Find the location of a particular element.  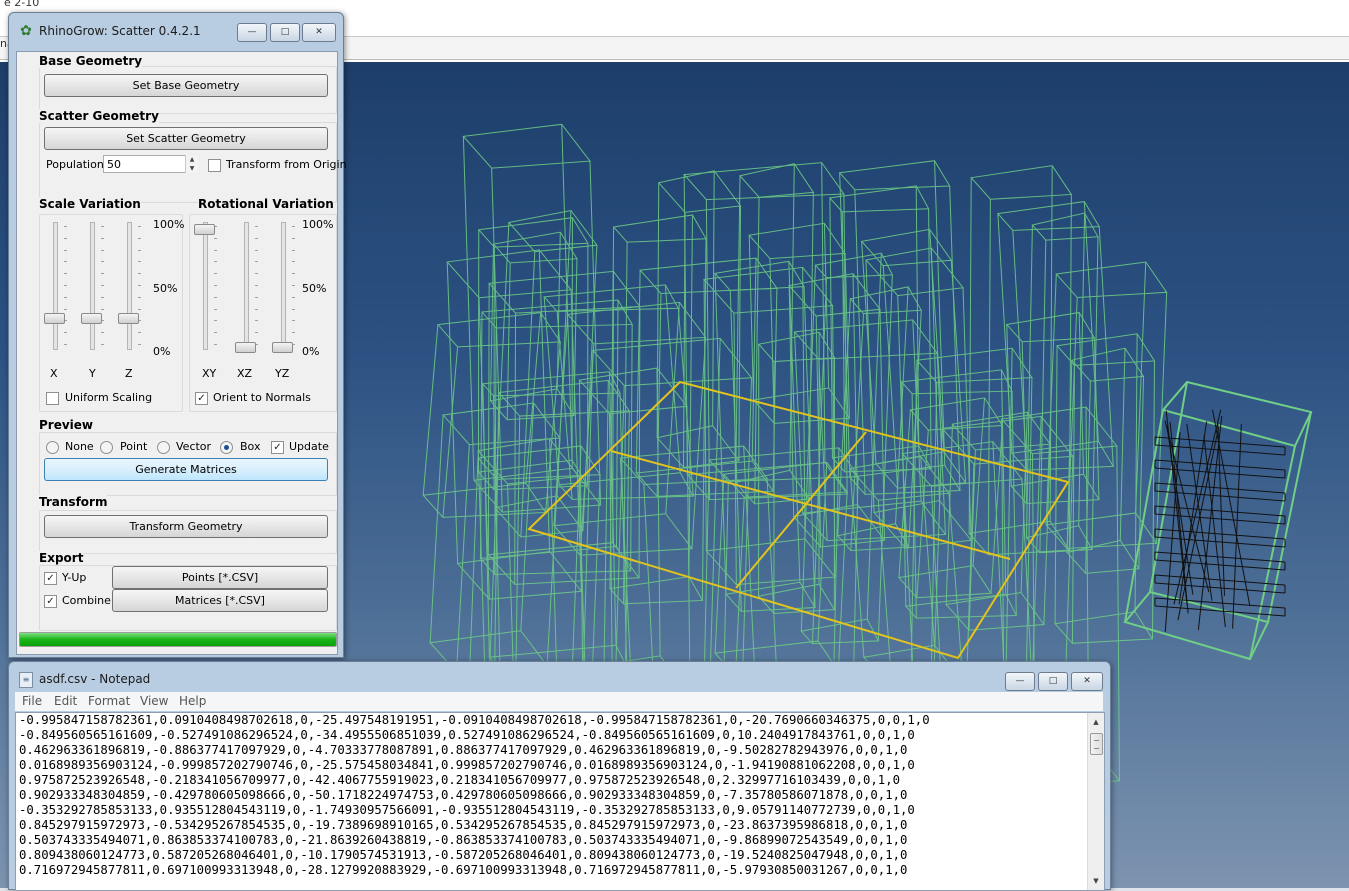

menu-file: File is located at coordinates (32, 701).